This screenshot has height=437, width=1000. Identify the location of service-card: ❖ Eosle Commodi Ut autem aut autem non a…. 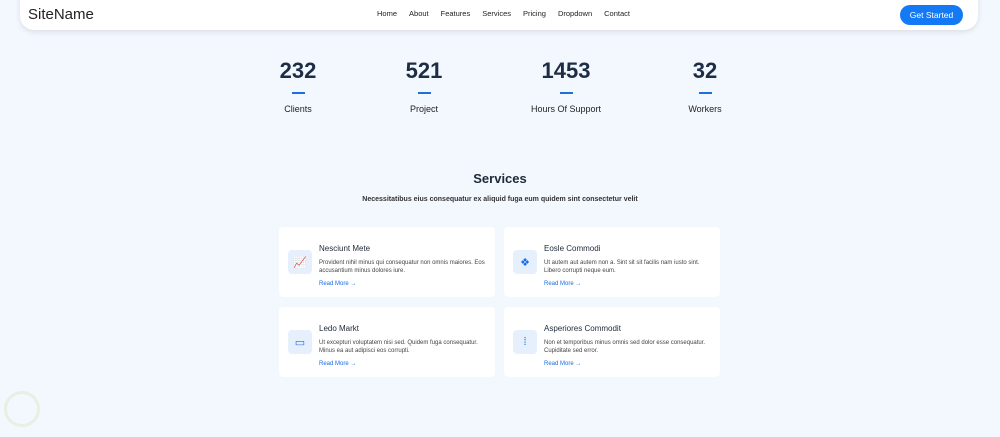
(612, 262).